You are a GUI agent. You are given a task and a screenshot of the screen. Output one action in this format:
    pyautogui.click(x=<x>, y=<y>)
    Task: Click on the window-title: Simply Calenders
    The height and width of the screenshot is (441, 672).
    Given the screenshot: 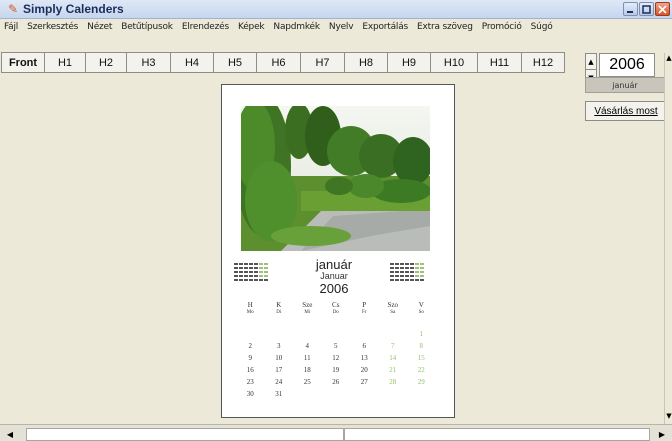 What is the action you would take?
    pyautogui.click(x=73, y=9)
    